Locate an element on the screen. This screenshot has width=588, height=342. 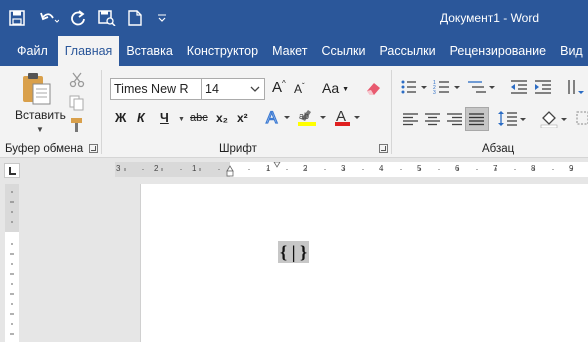
numbering-icon: 1 2 3 is located at coordinates (446, 87).